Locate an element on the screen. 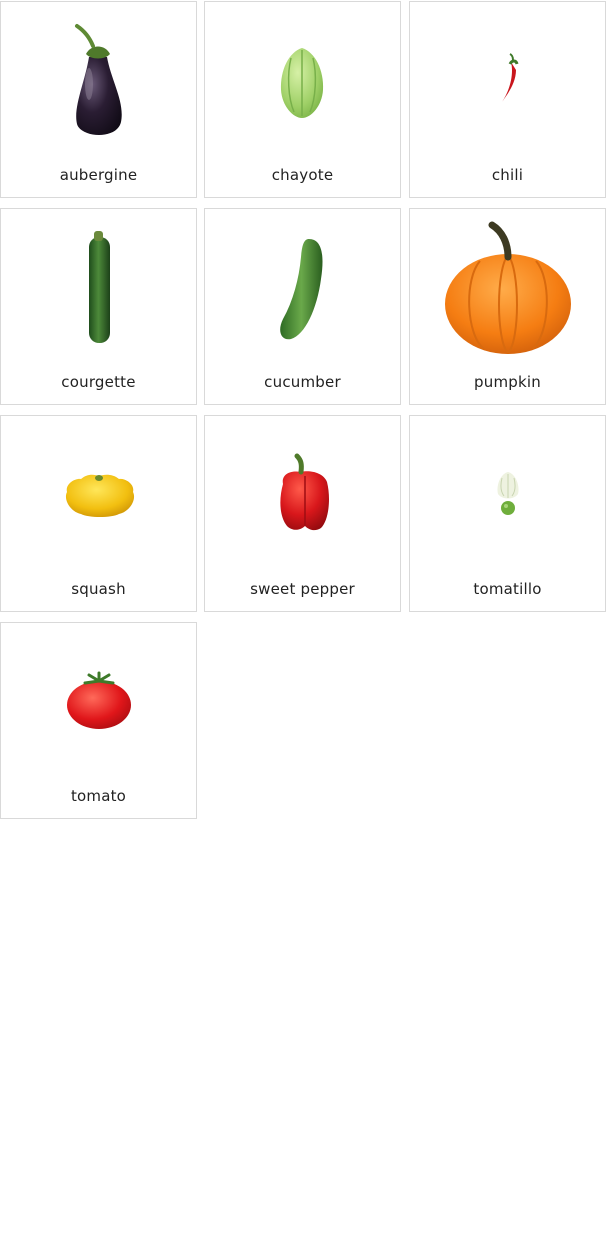 This screenshot has height=1244, width=610. card-sweet-pepper: sweet pepper is located at coordinates (302, 513).